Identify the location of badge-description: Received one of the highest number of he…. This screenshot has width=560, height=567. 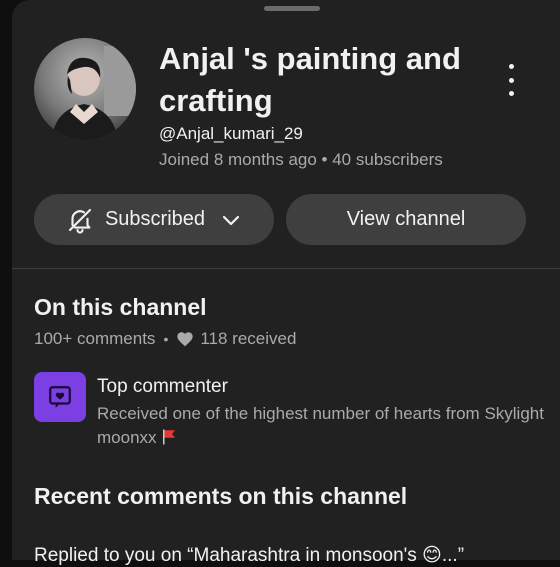
(327, 427).